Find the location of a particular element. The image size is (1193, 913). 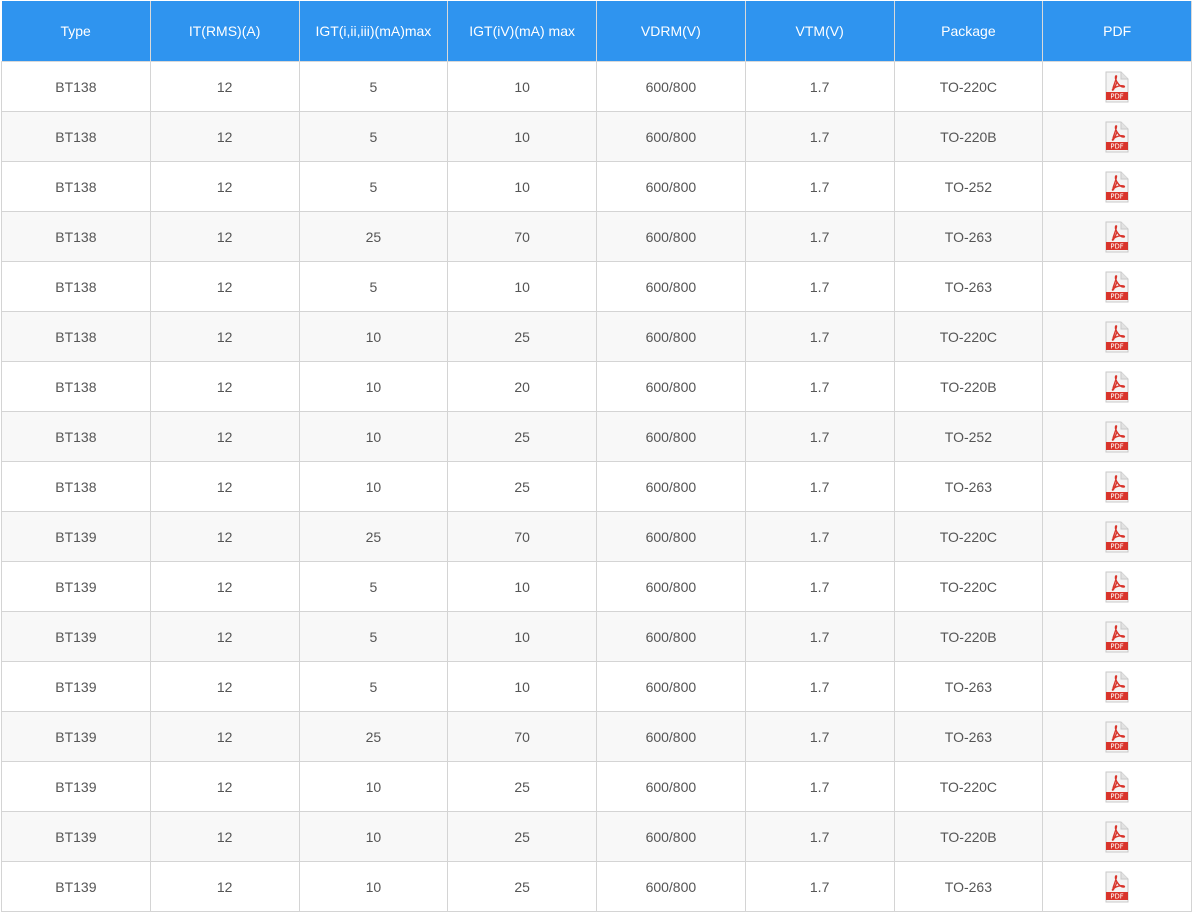

cell-igt-i-ii-iii: 5 is located at coordinates (373, 86).